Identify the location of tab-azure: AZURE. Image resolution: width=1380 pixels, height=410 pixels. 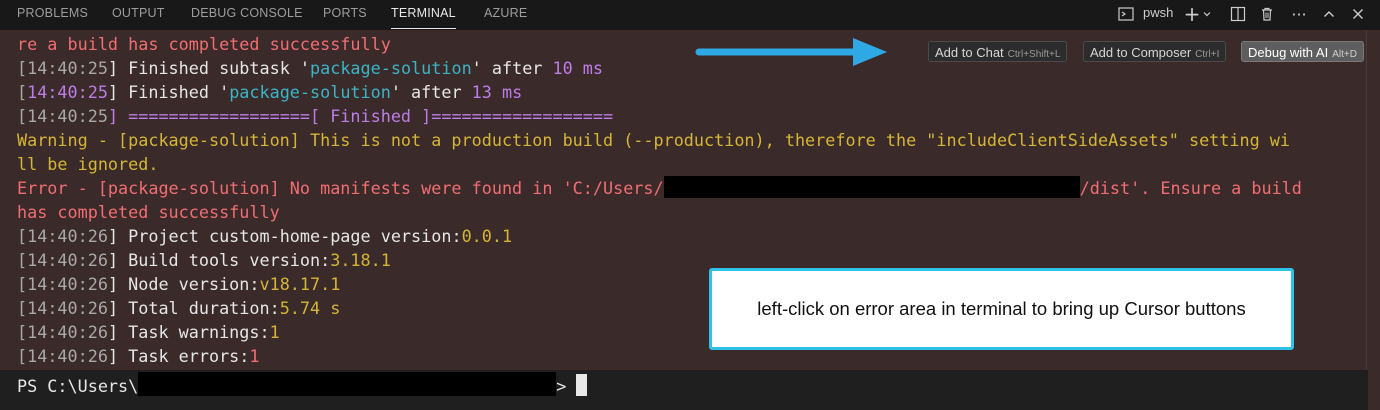
(505, 15).